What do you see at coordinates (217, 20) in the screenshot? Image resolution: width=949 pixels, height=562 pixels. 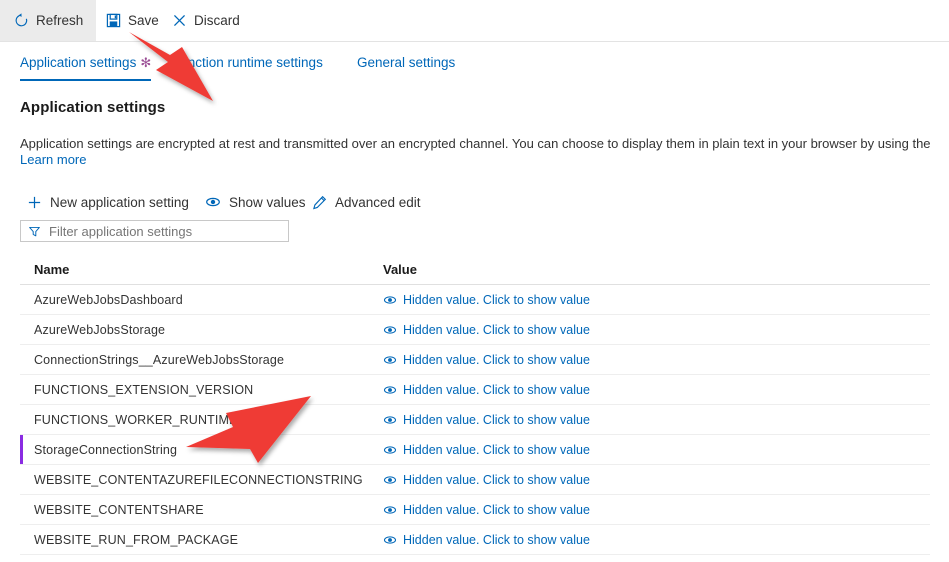 I see `discard-label: Discard` at bounding box center [217, 20].